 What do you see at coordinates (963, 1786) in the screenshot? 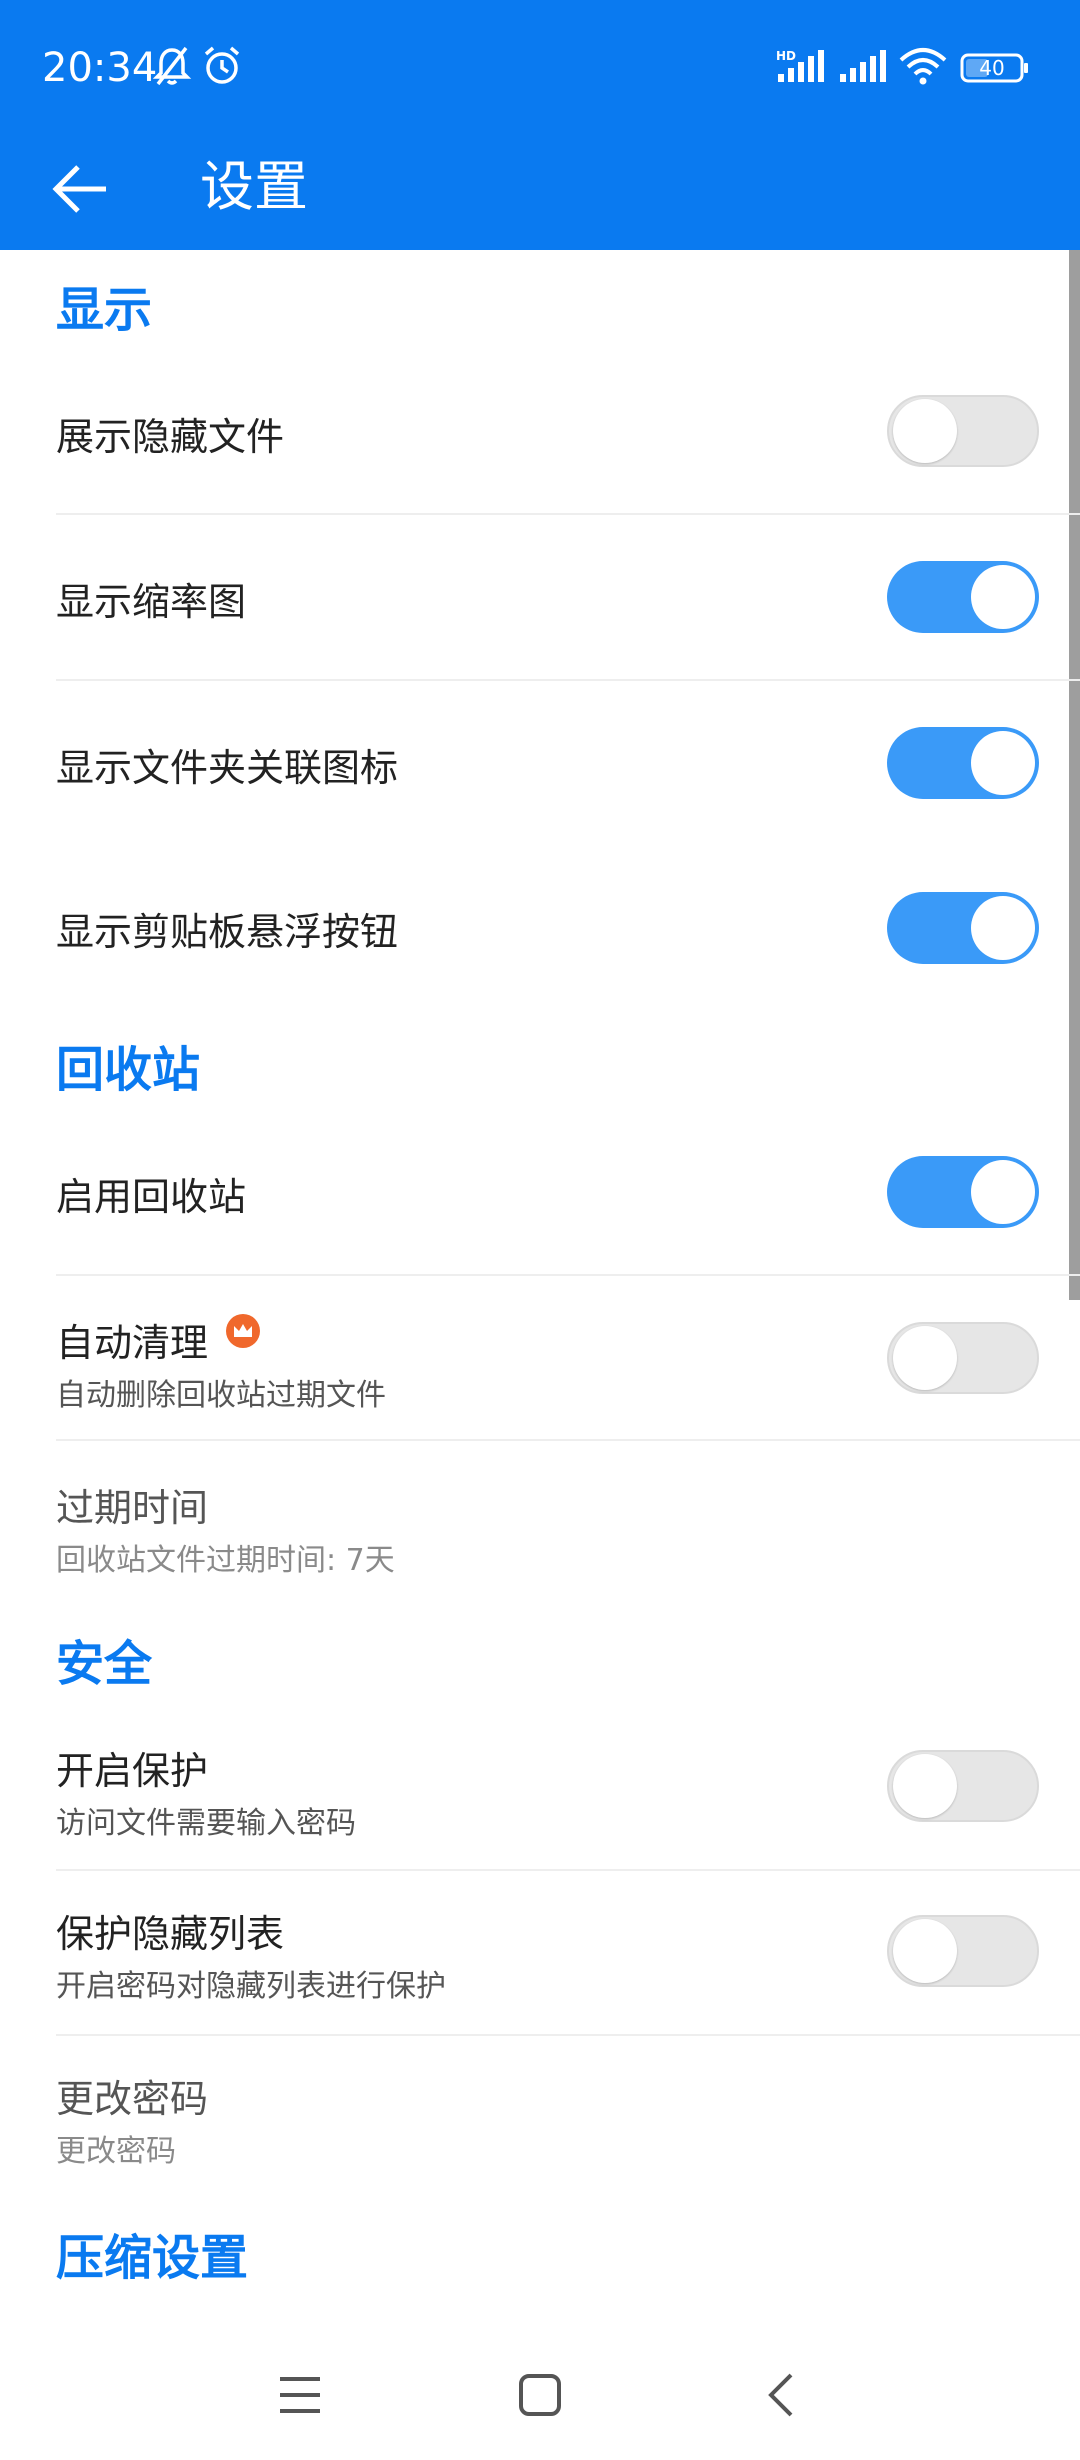
I see `enable-protection-toggle` at bounding box center [963, 1786].